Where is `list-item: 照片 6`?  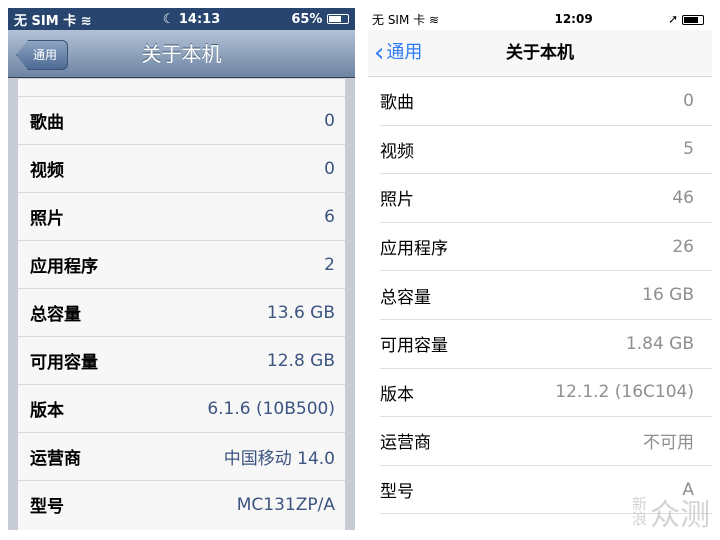
list-item: 照片 6 is located at coordinates (181, 216).